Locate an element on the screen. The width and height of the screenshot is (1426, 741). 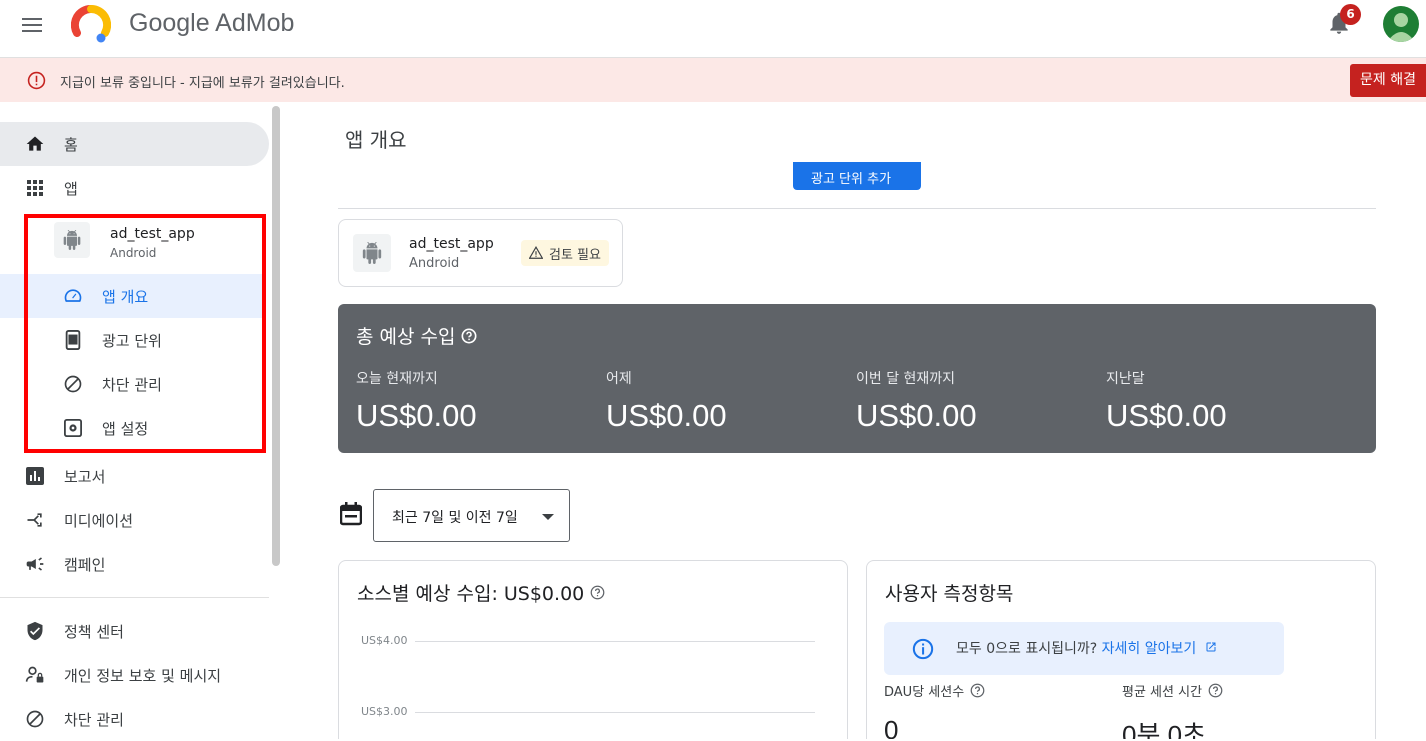
earnings-last-month: 지난달 US$0.00 is located at coordinates (1226, 401).